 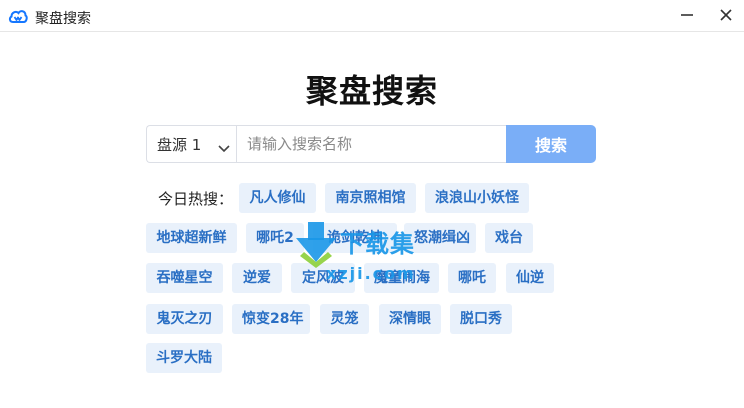 I want to click on hot-tag: 仙逆, so click(x=530, y=278).